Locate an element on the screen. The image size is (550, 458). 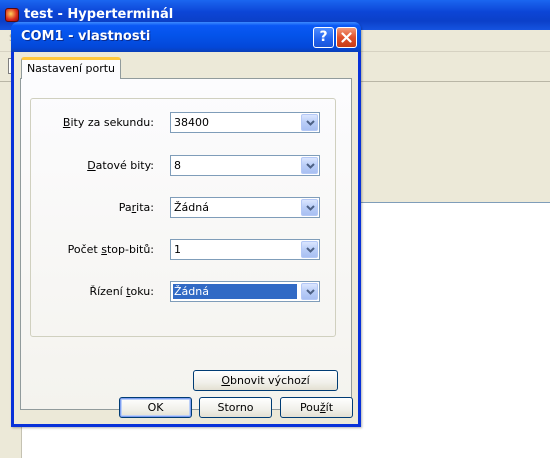
flow-control-select: Žádná is located at coordinates (245, 291).